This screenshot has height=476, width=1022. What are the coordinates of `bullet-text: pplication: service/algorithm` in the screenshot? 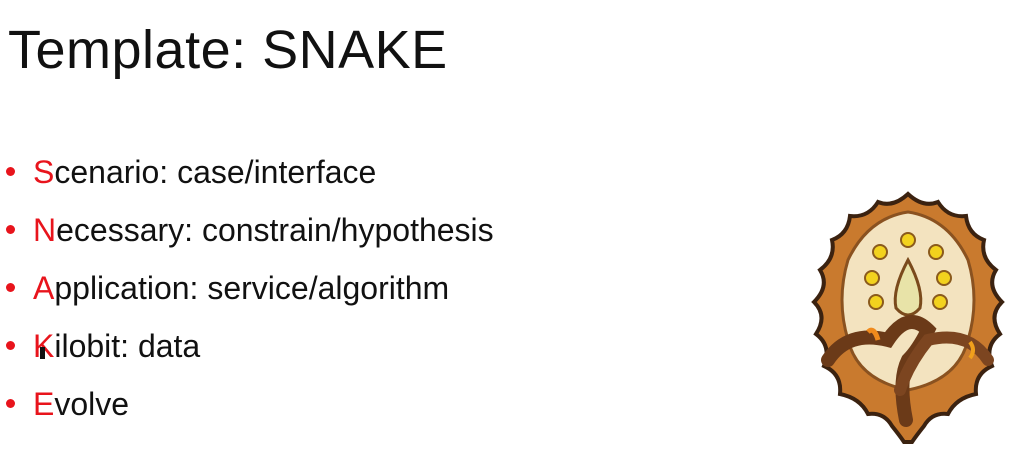 It's located at (252, 288).